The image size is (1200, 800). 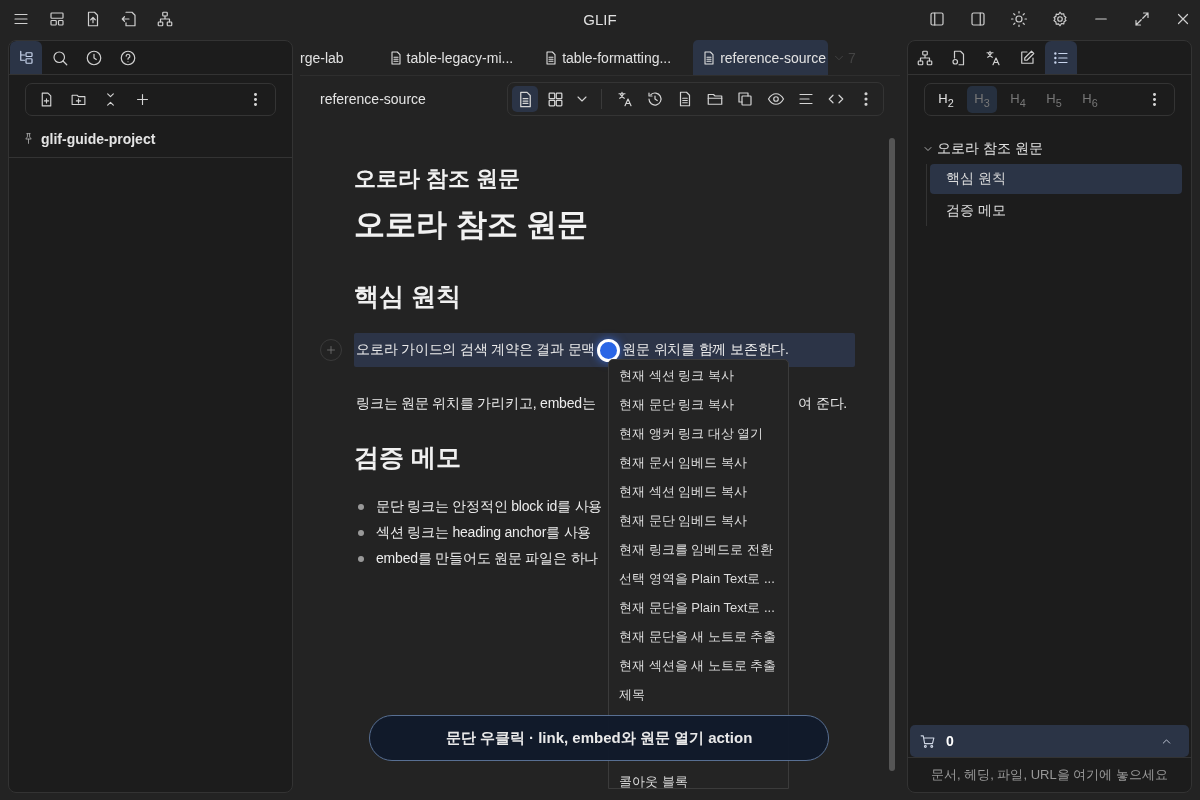 I want to click on clock-icon, so click(x=94, y=57).